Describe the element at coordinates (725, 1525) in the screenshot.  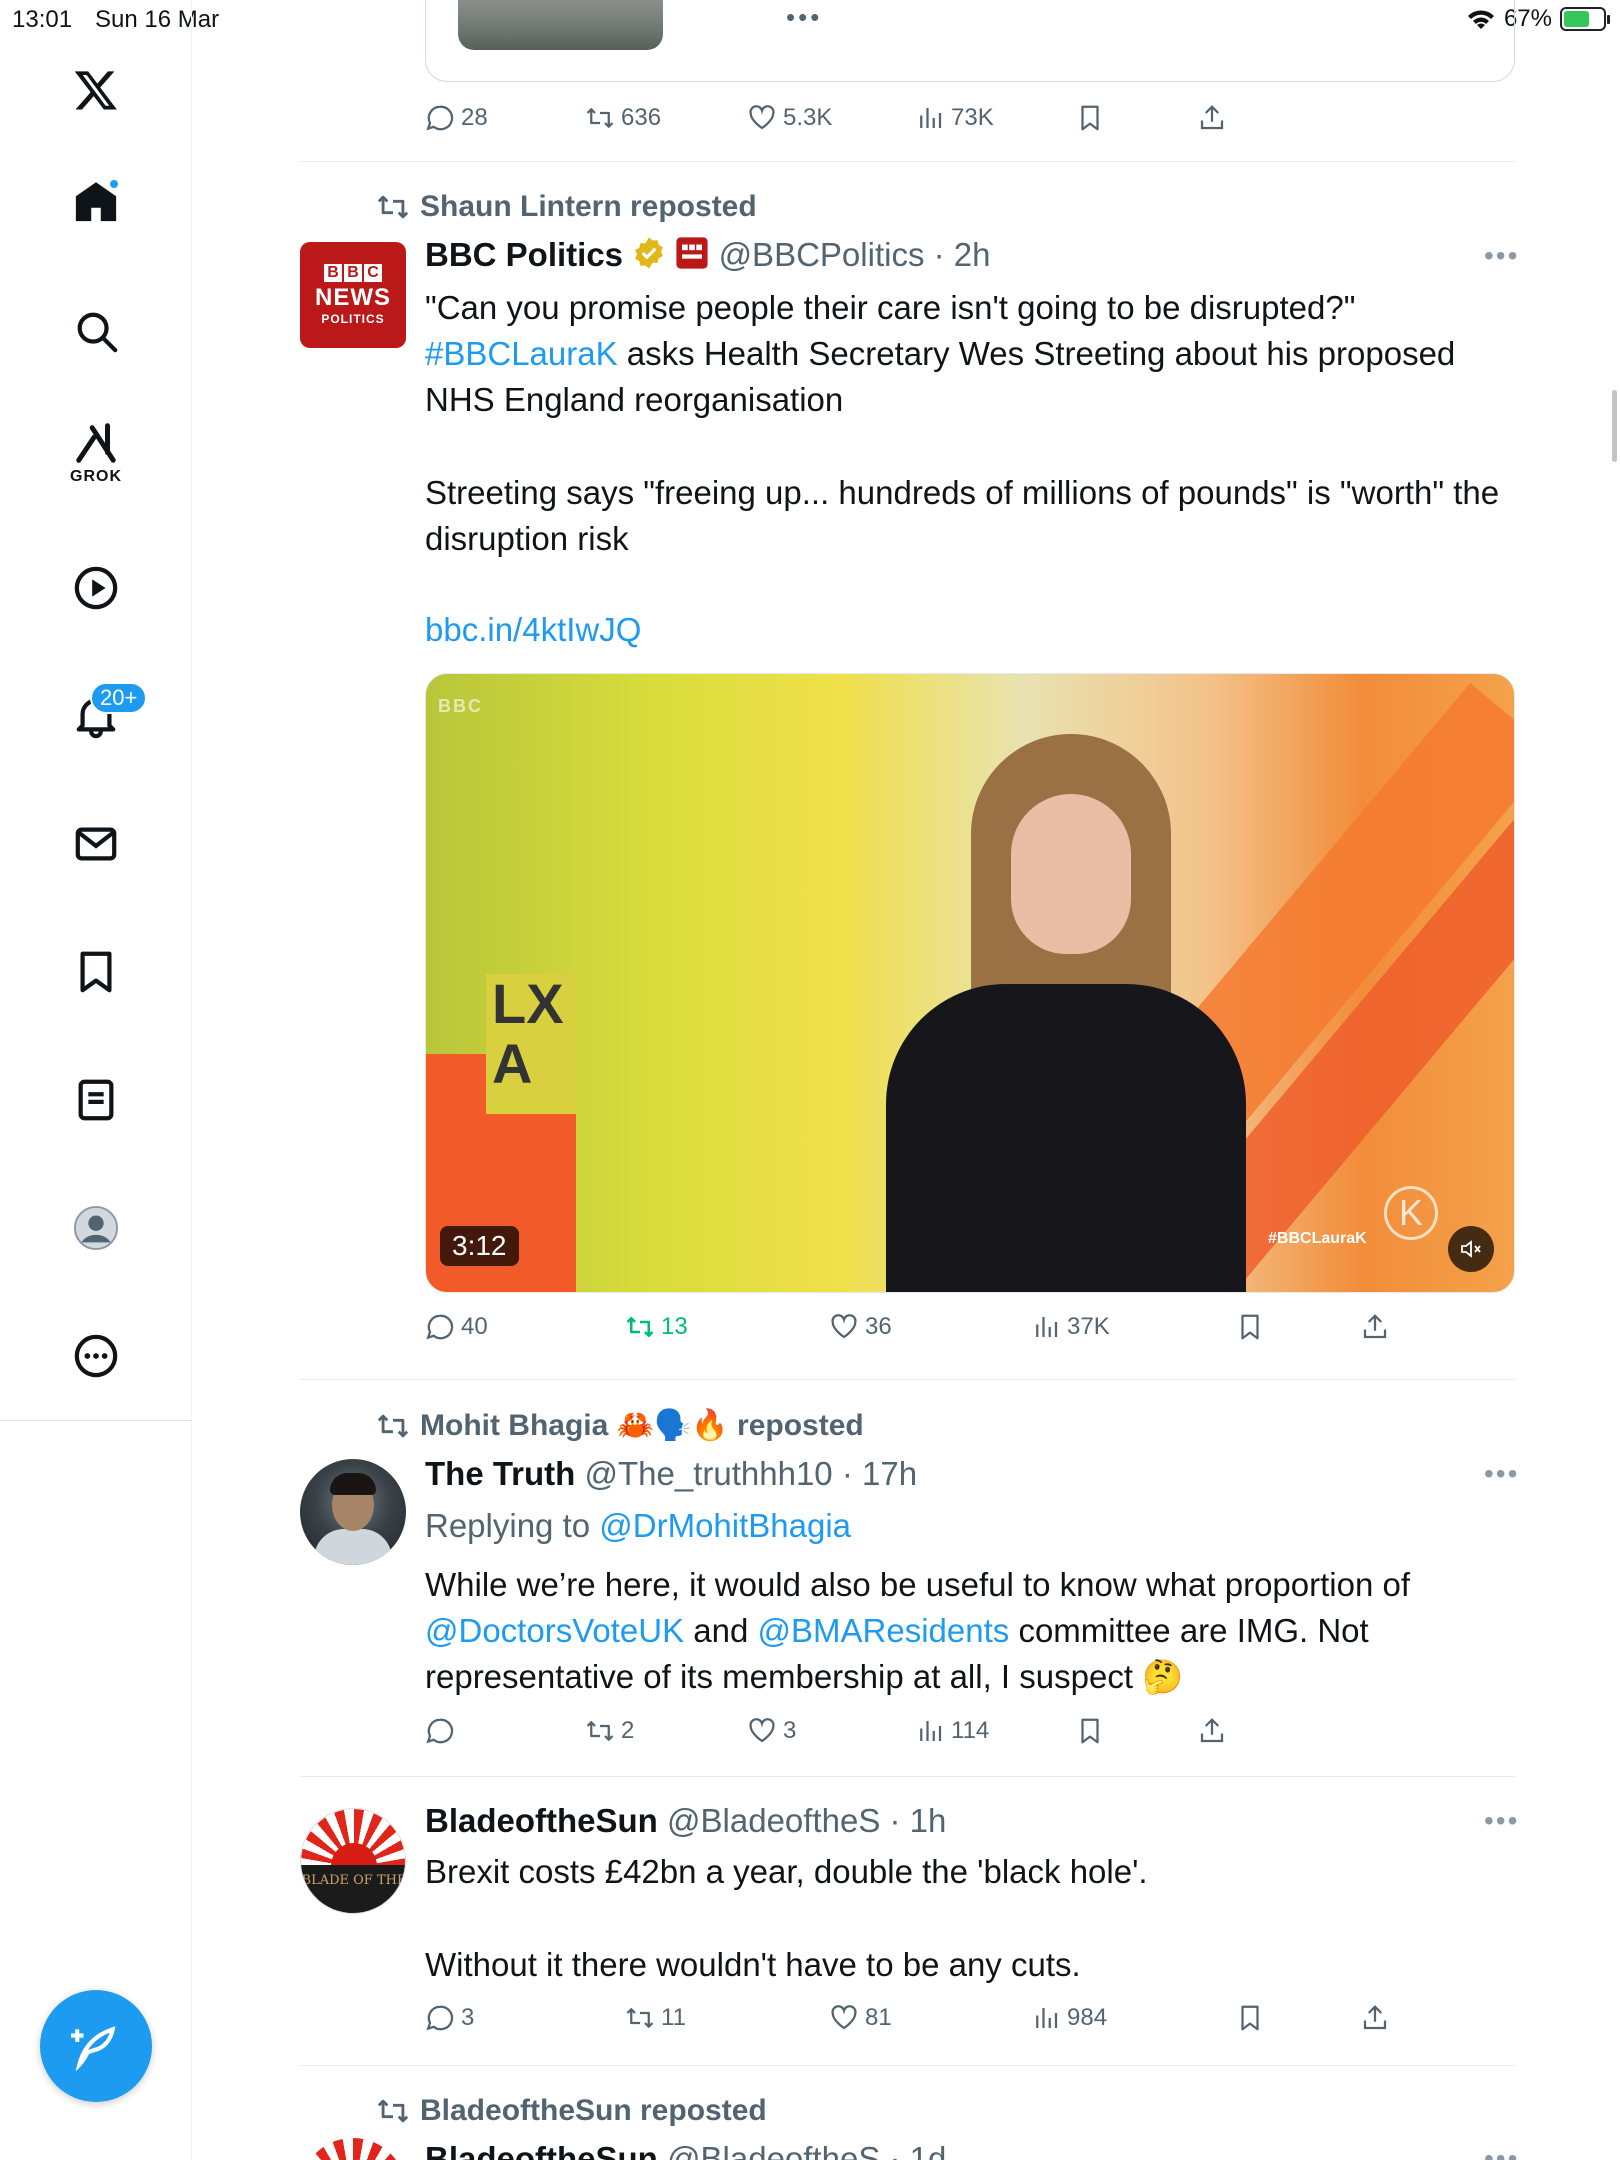
I see `reply-mention-link: @DrMohitBhagia` at that location.